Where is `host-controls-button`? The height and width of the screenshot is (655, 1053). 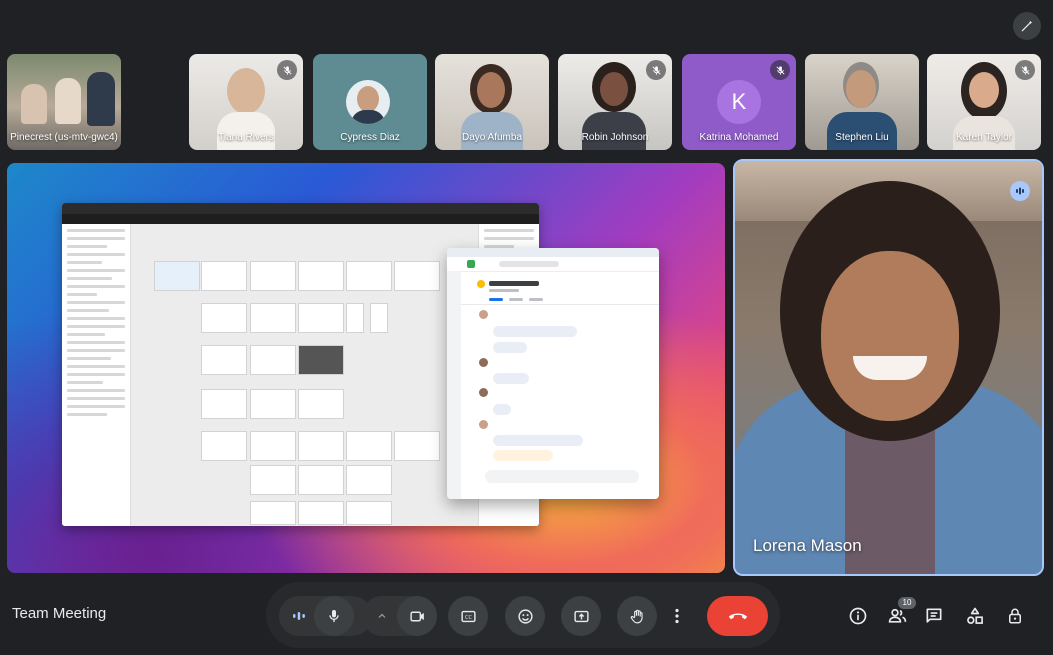
host-controls-button is located at coordinates (1015, 616).